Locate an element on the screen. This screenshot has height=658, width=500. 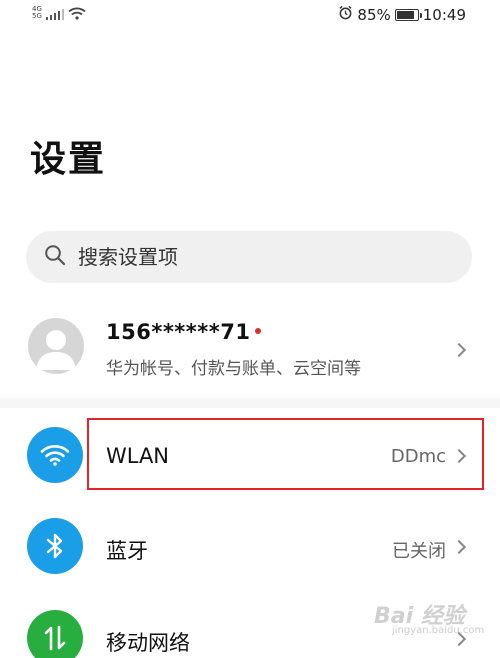
account-name: 156******71 is located at coordinates (184, 332).